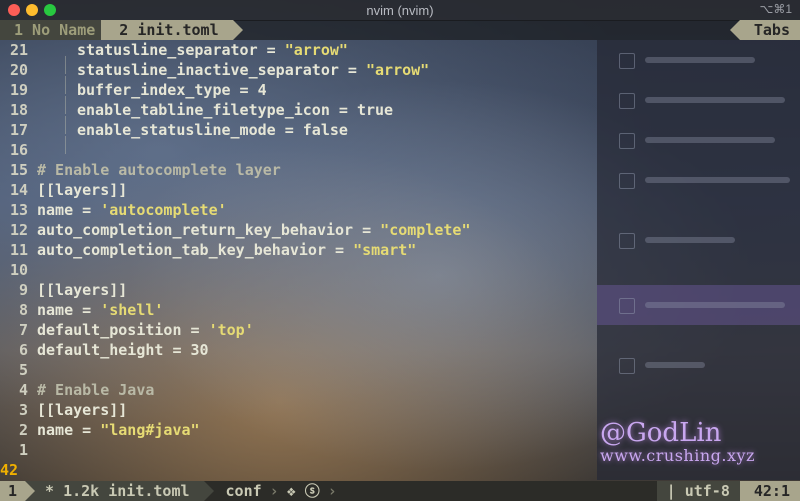  I want to click on editor-line: 4 # Enable Java, so click(77, 390).